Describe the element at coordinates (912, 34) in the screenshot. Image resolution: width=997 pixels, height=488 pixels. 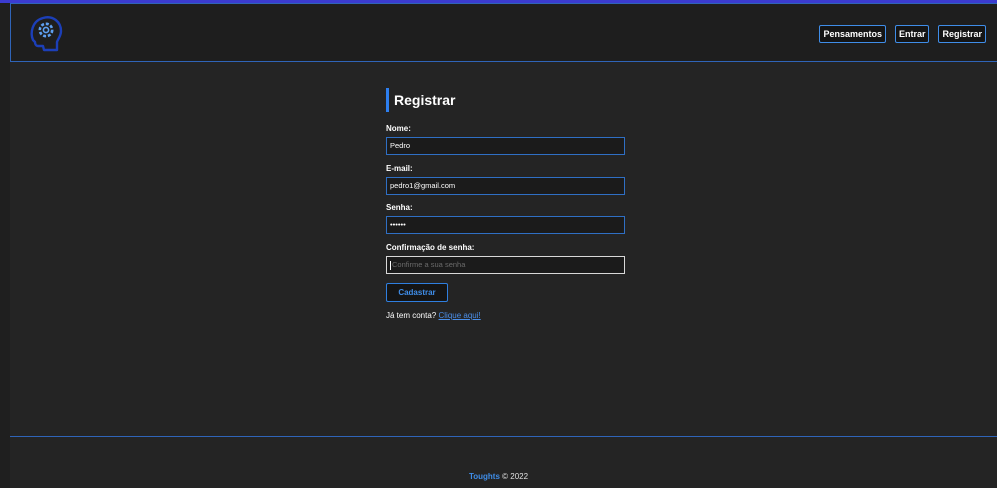
I see `nav-entrar: Entrar` at that location.